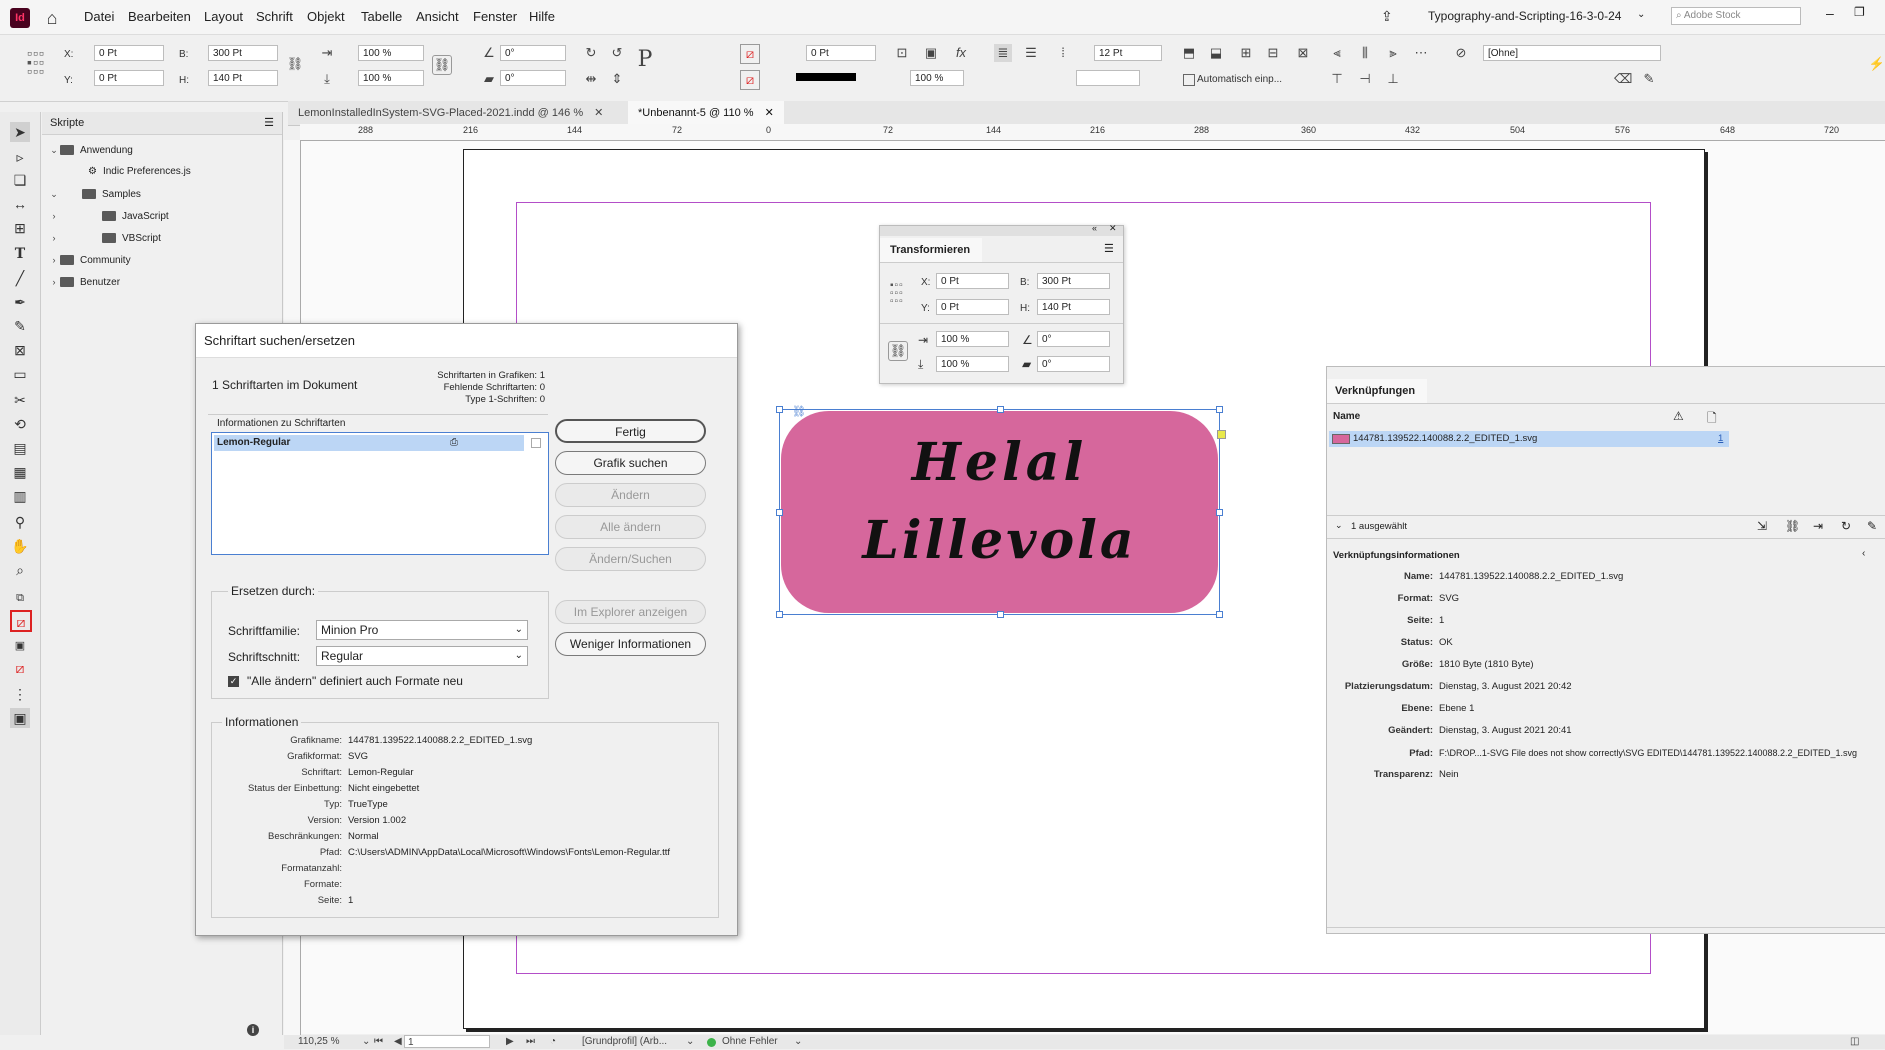  Describe the element at coordinates (391, 53) in the screenshot. I see `scale-x-field: 100 %` at that location.